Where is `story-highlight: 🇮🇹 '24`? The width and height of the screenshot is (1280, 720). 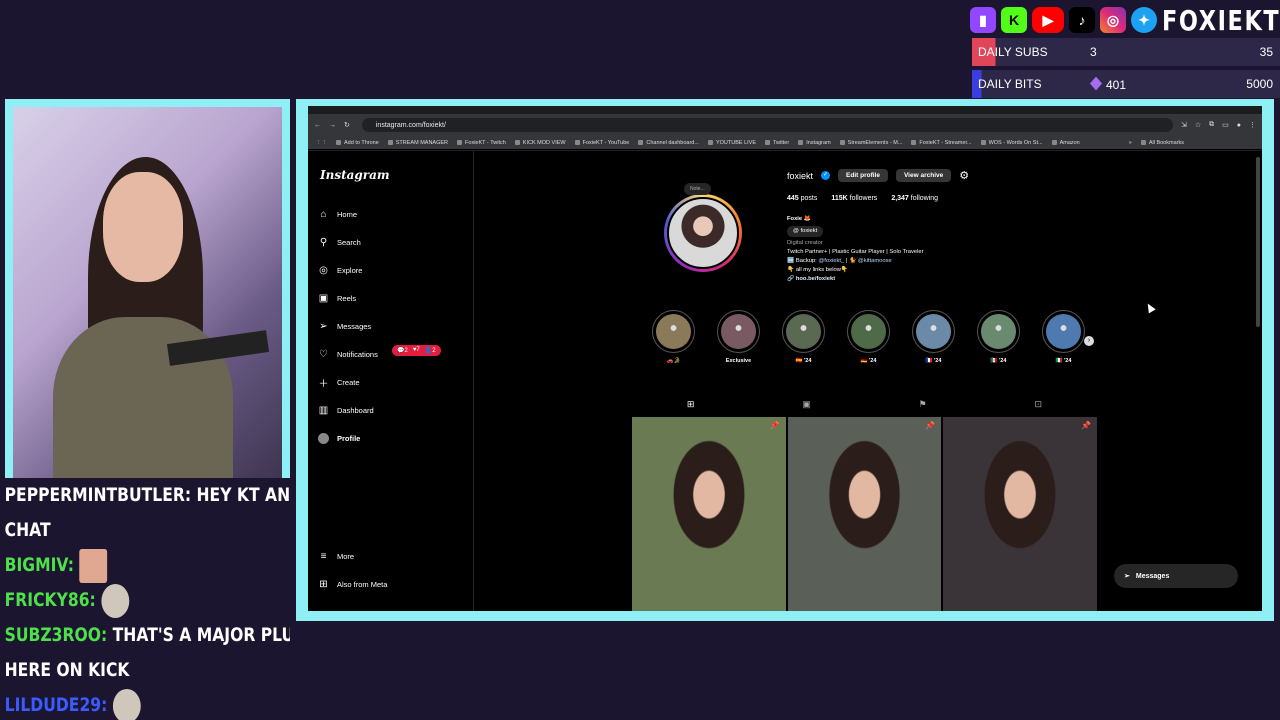
story-highlight: 🇮🇹 '24 is located at coordinates (1063, 337).